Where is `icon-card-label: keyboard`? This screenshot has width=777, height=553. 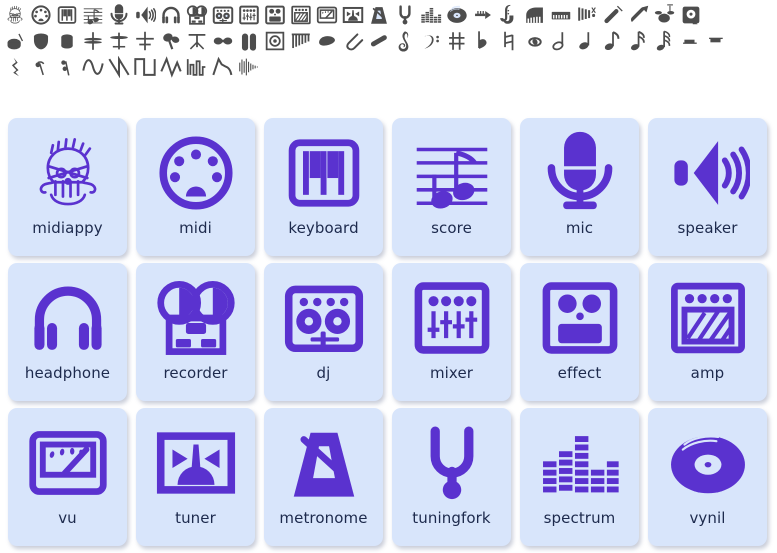 icon-card-label: keyboard is located at coordinates (323, 228).